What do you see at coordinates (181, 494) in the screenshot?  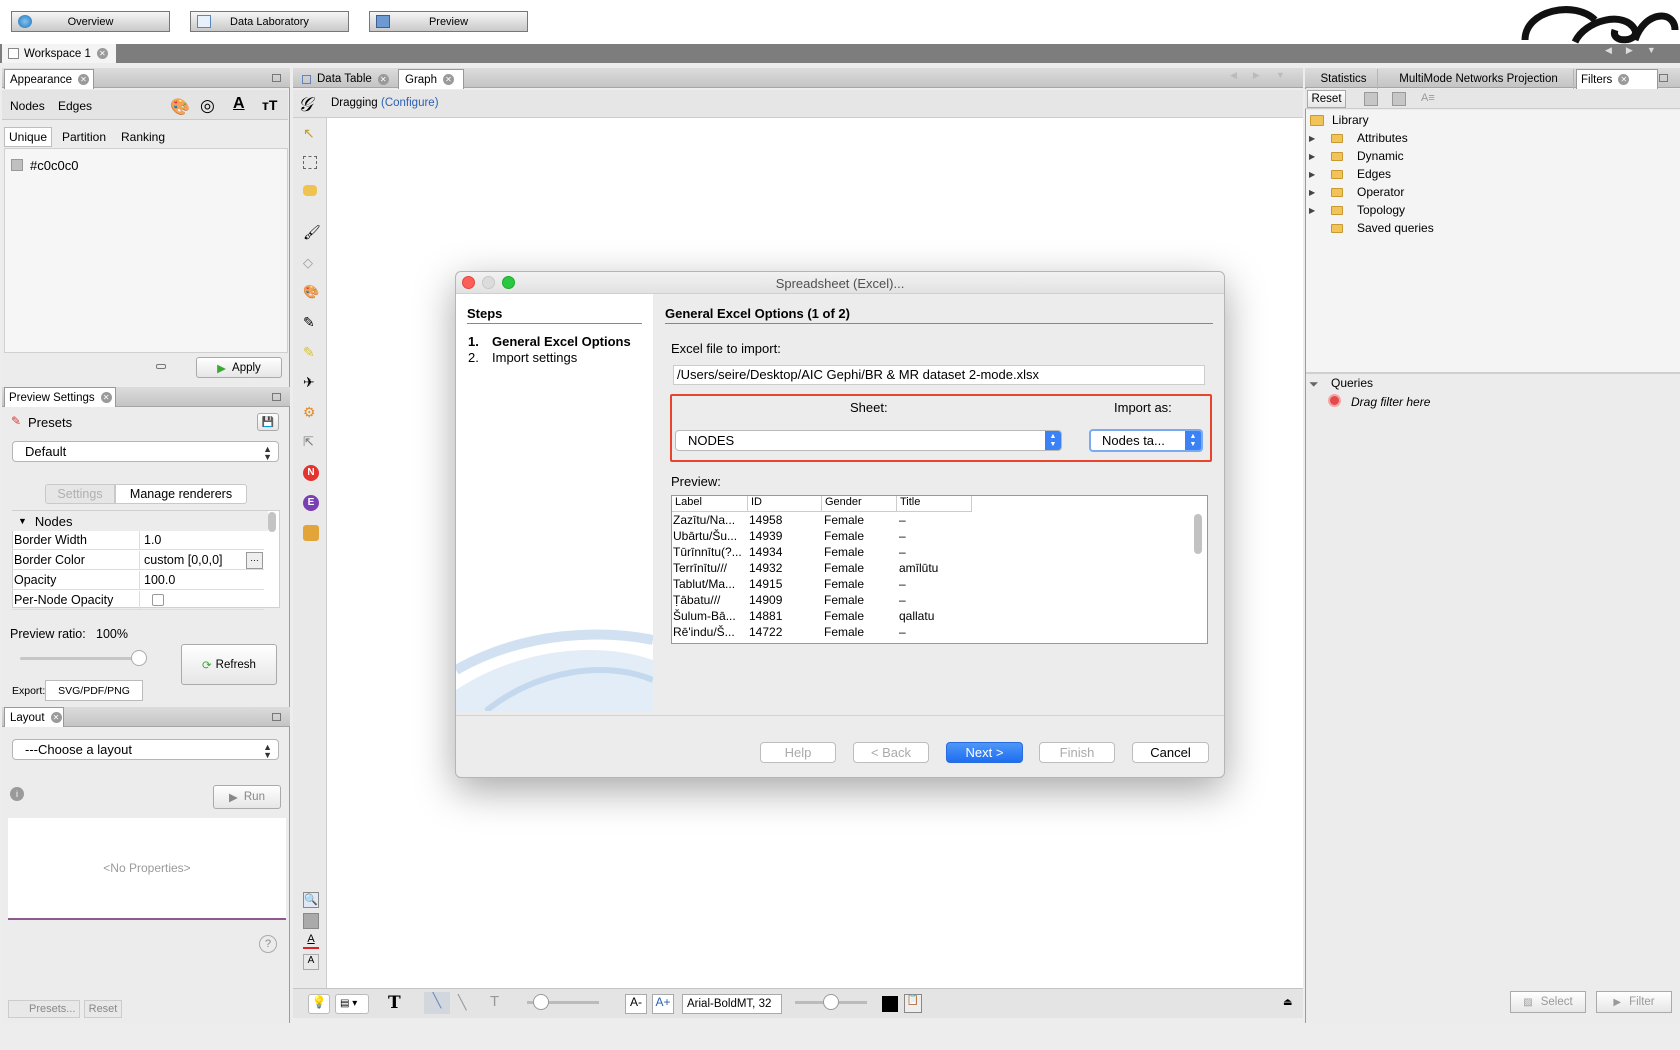 I see `manage-renderers-tab: Manage renderers` at bounding box center [181, 494].